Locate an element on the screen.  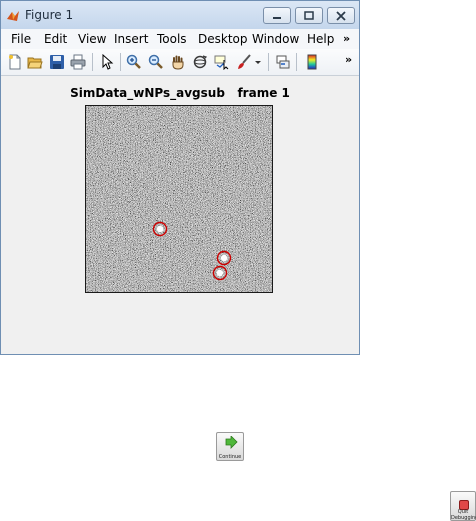
menu-edit: Edit is located at coordinates (55, 39).